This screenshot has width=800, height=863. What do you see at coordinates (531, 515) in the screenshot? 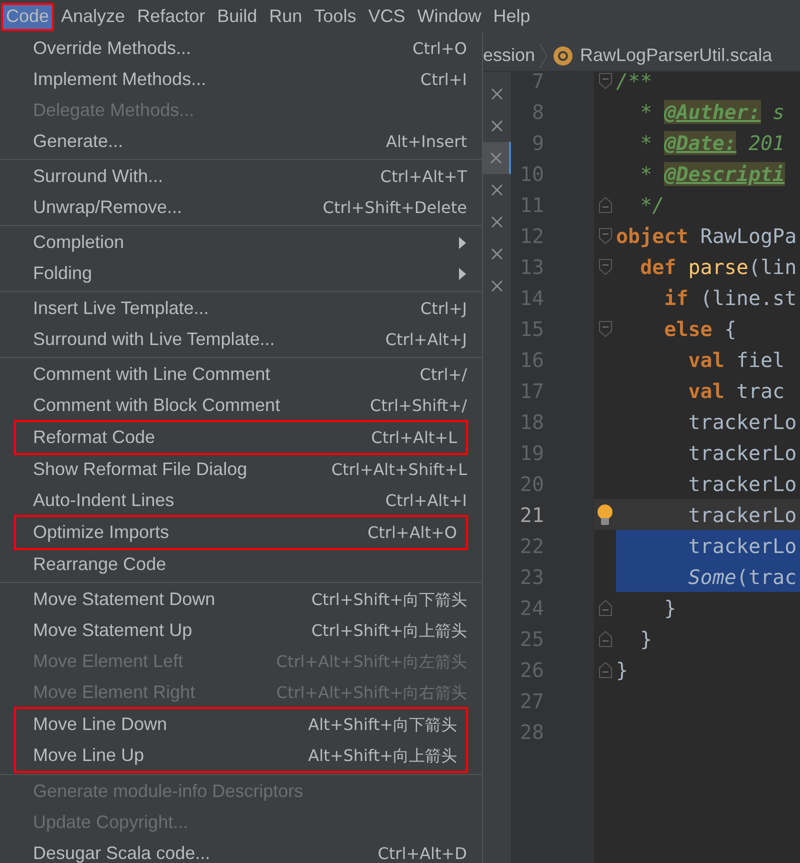
I see `line-number: 21` at bounding box center [531, 515].